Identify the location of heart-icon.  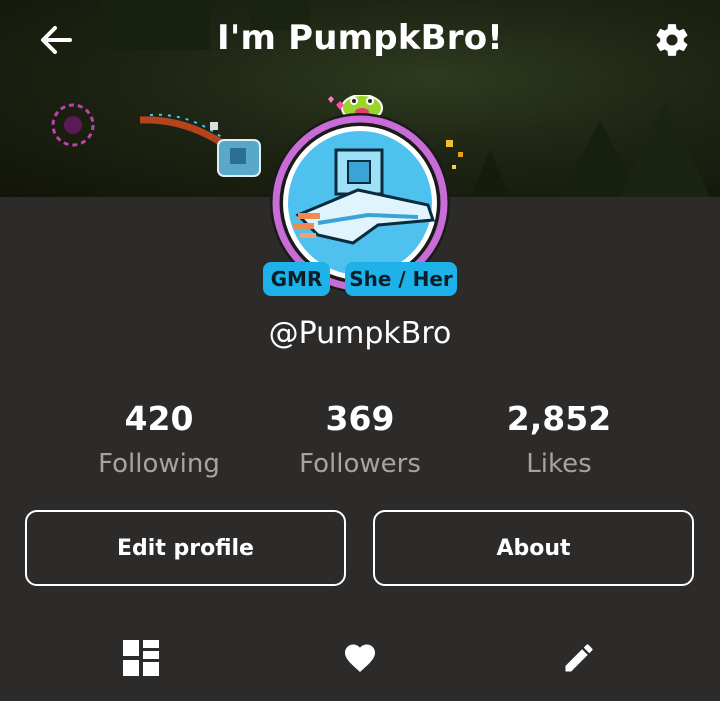
(360, 658).